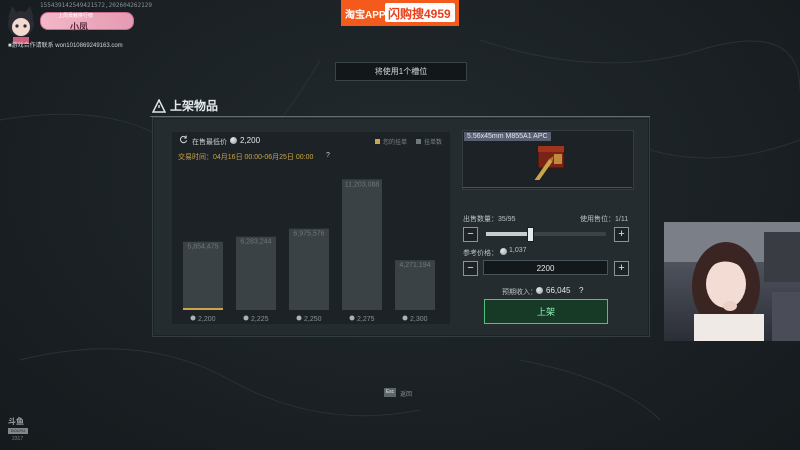  I want to click on ad-brand-box: 闪购搜4959, so click(420, 12).